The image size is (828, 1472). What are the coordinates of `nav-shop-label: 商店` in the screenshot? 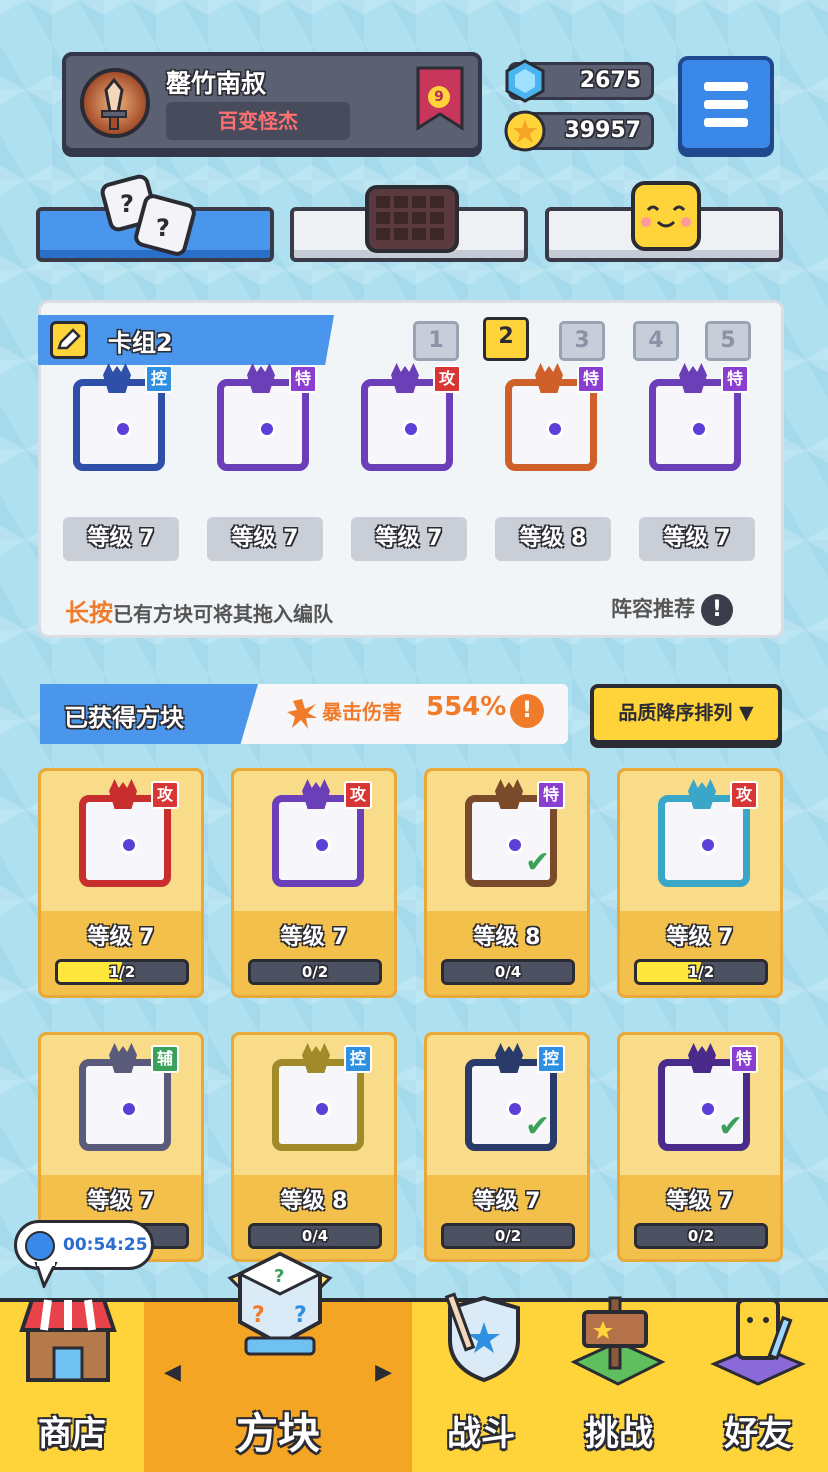 It's located at (72, 1434).